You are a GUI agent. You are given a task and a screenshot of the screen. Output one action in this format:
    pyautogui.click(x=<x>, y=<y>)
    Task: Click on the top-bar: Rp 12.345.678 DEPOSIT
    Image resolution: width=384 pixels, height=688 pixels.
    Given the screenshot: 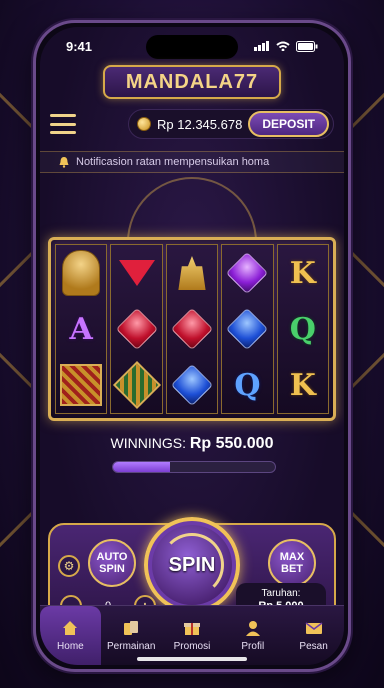 What is the action you would take?
    pyautogui.click(x=192, y=124)
    